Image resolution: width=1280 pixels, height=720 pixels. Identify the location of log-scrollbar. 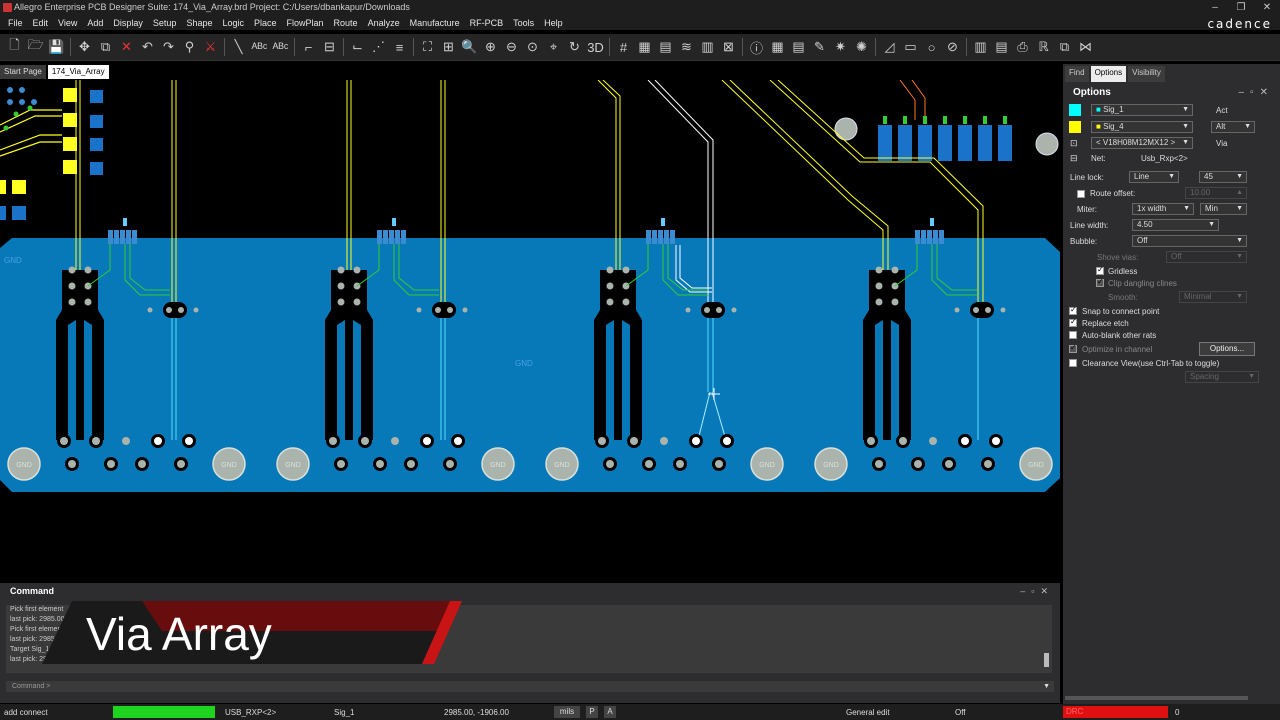
(1046, 660).